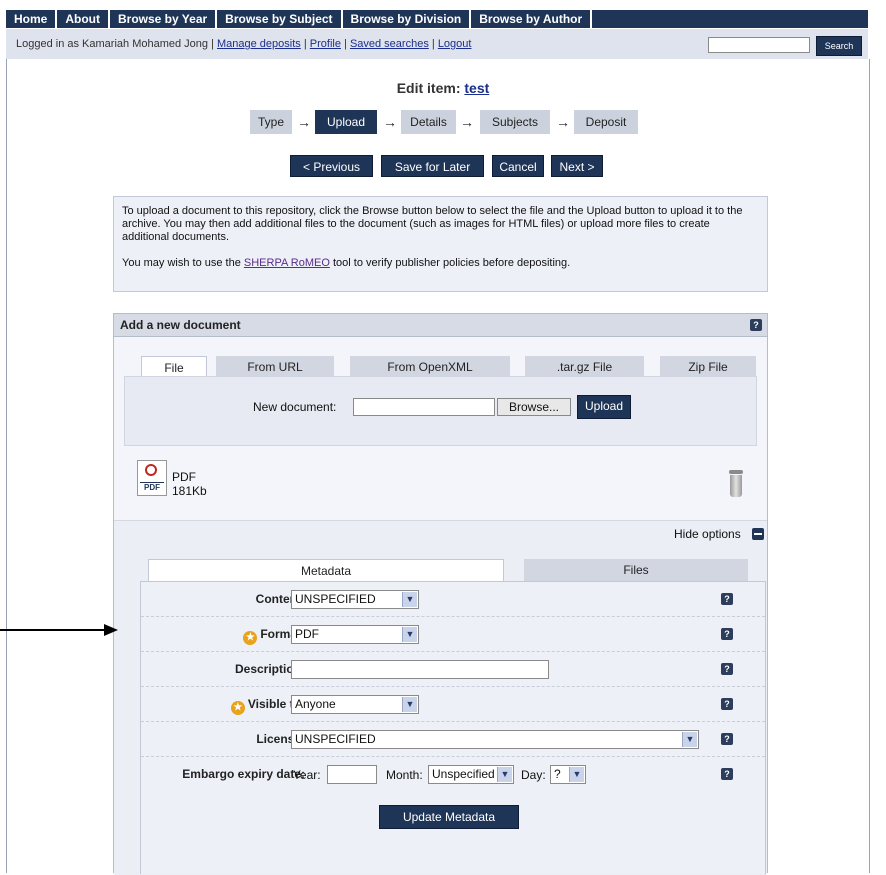  Describe the element at coordinates (736, 484) in the screenshot. I see `delete-icon` at that location.